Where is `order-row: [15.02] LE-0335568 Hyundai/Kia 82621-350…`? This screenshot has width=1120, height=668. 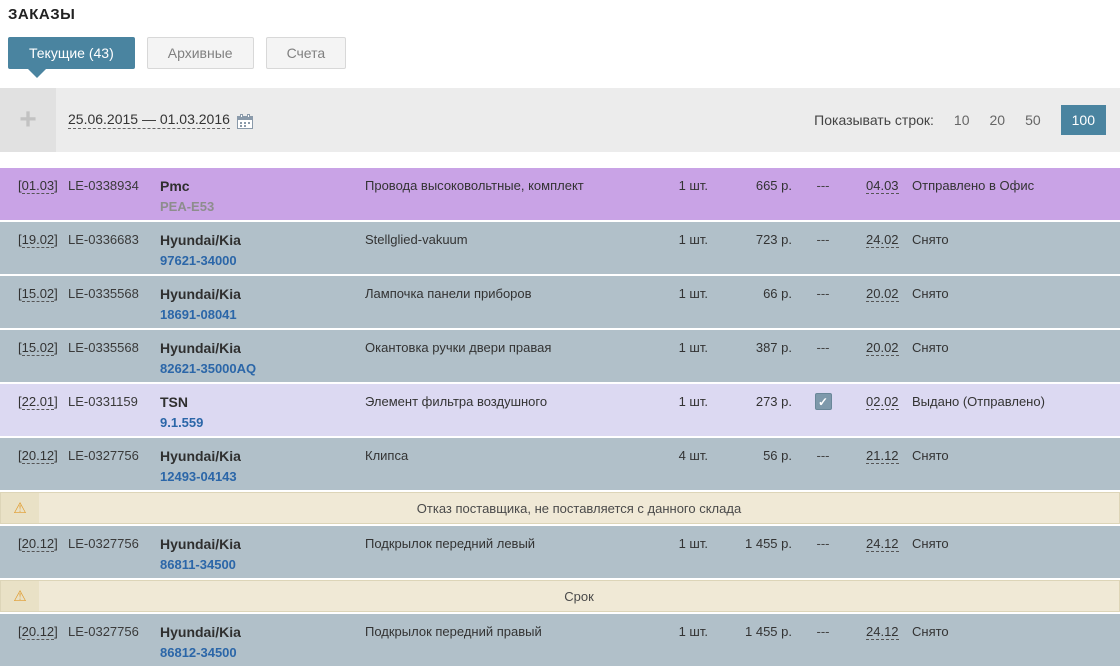 order-row: [15.02] LE-0335568 Hyundai/Kia 82621-350… is located at coordinates (560, 356).